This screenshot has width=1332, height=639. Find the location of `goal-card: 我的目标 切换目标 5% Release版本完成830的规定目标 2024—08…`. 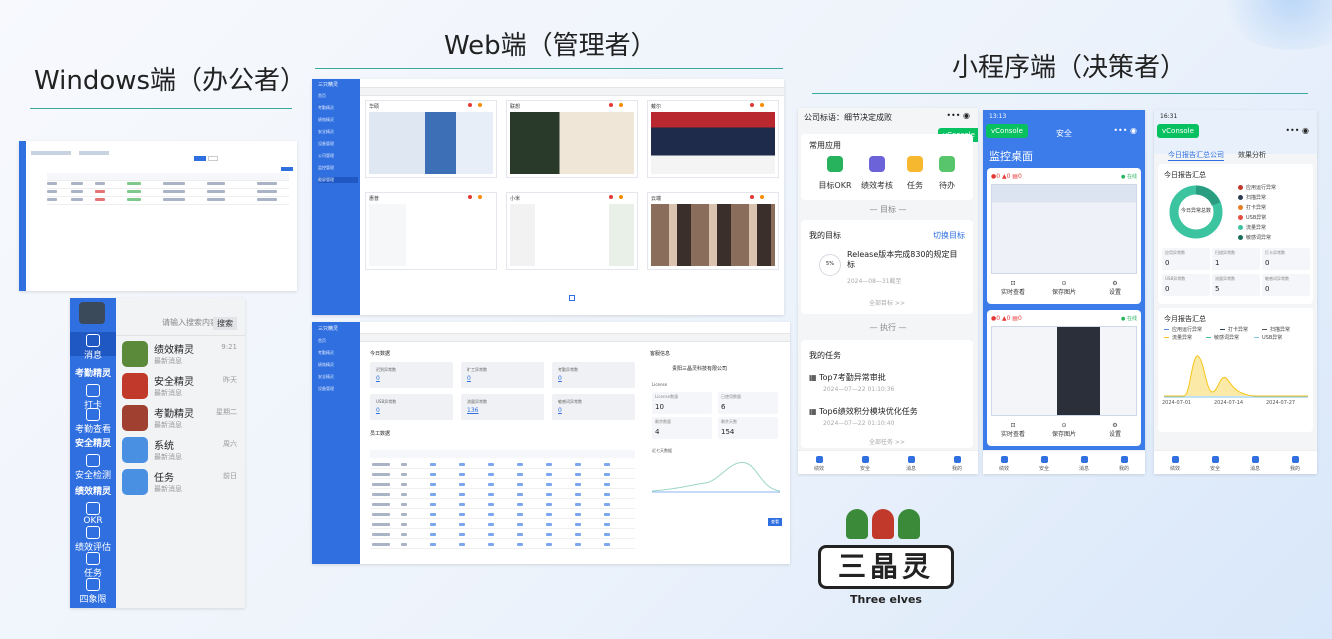

goal-card: 我的目标 切换目标 5% Release版本完成830的规定目标 2024—08… is located at coordinates (887, 267).